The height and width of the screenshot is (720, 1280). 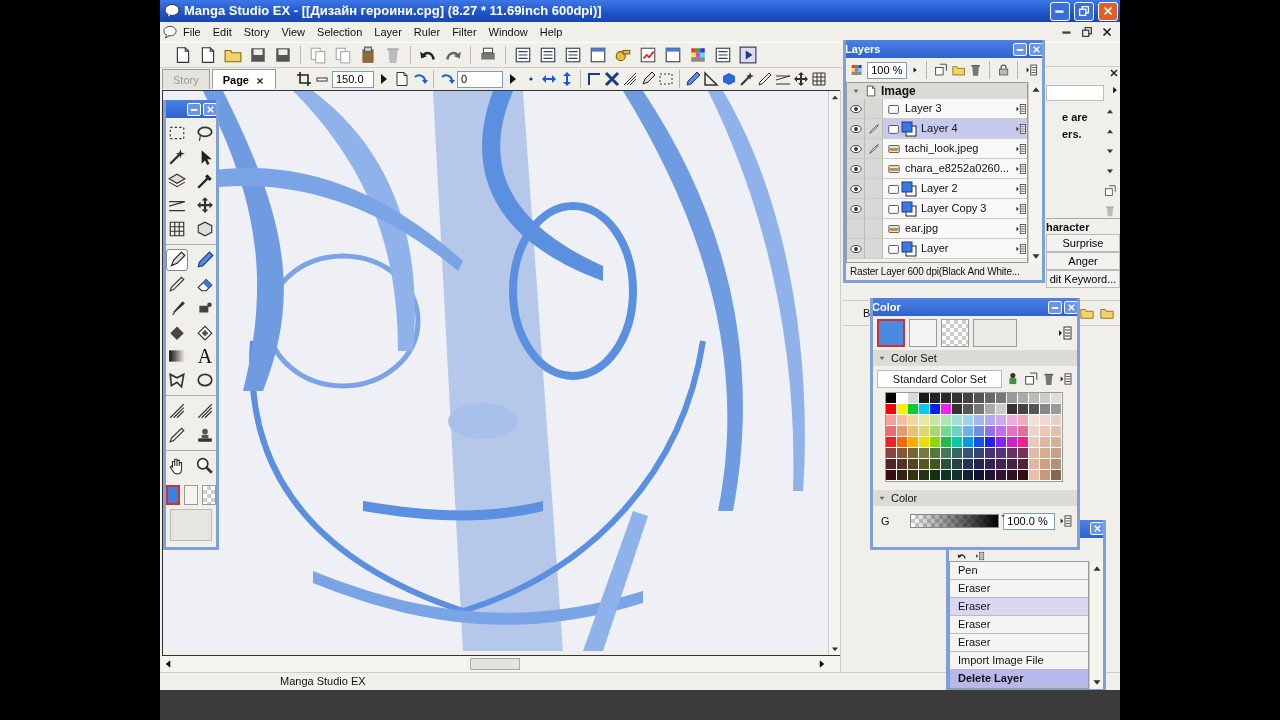 I want to click on rotate-field: 0, so click(x=480, y=79).